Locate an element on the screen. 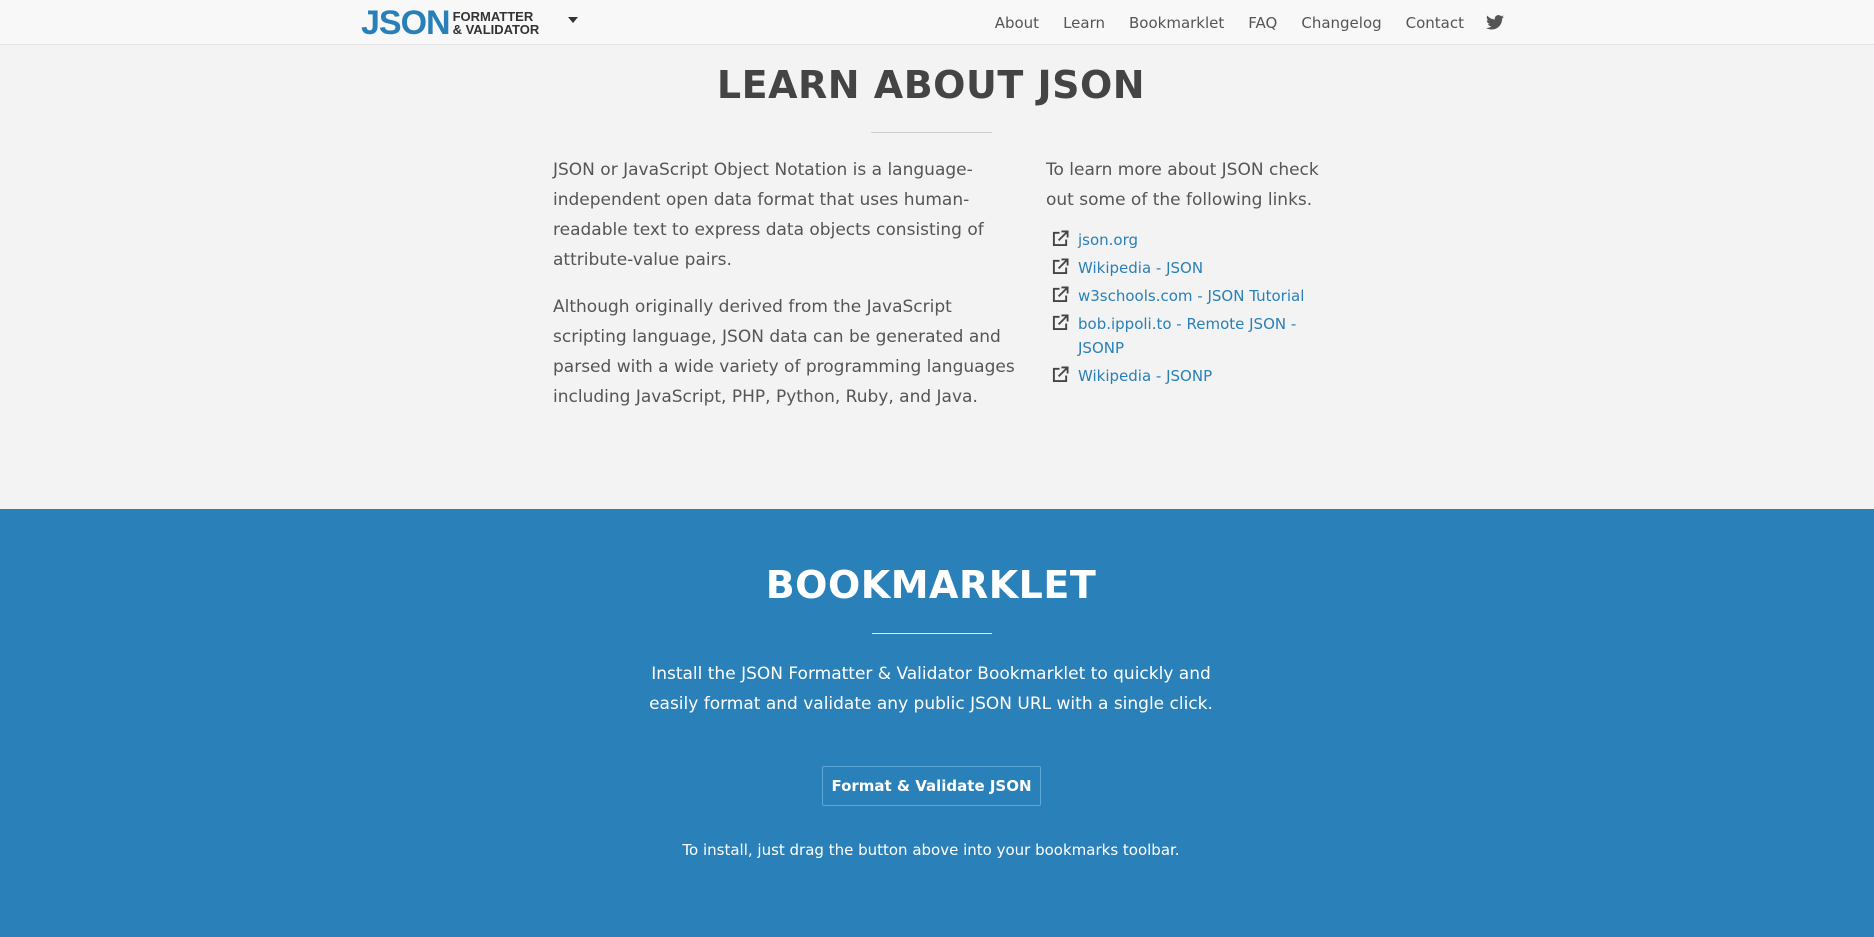  list-item: Wikipedia - JSONP is located at coordinates (1186, 376).